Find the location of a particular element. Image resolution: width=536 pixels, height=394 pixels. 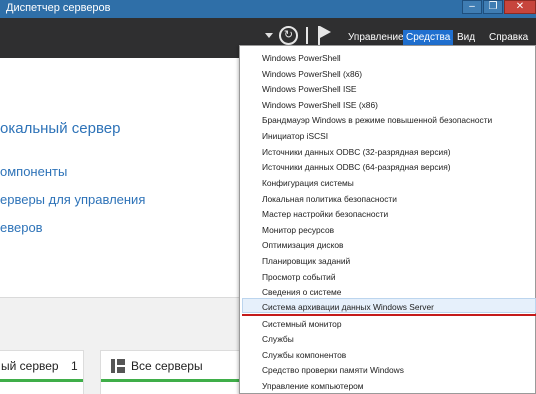

configure-local-server-link: окальный сервер is located at coordinates (60, 128).